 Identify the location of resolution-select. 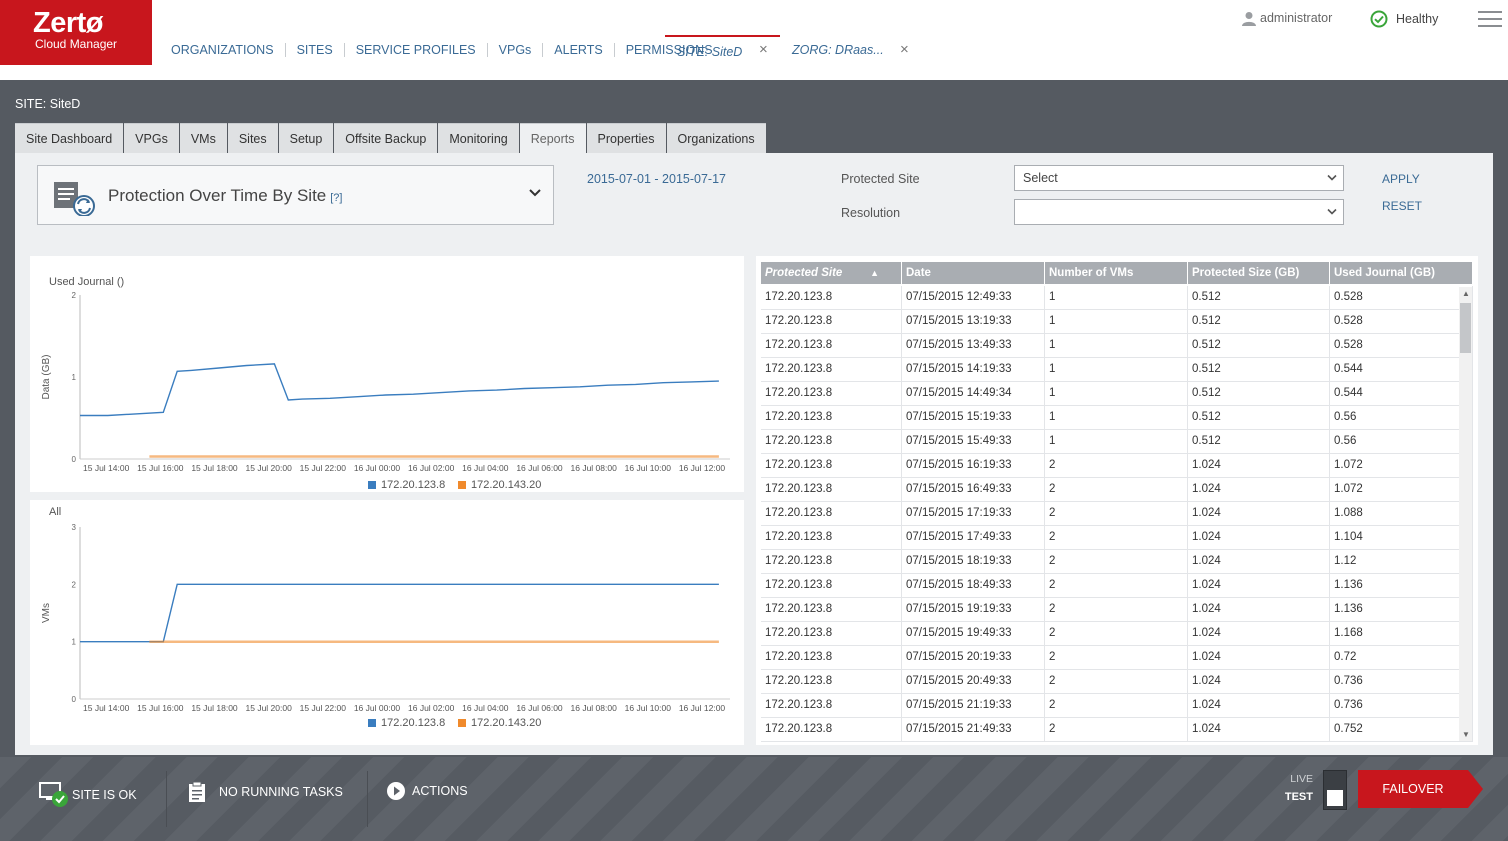
(1179, 212).